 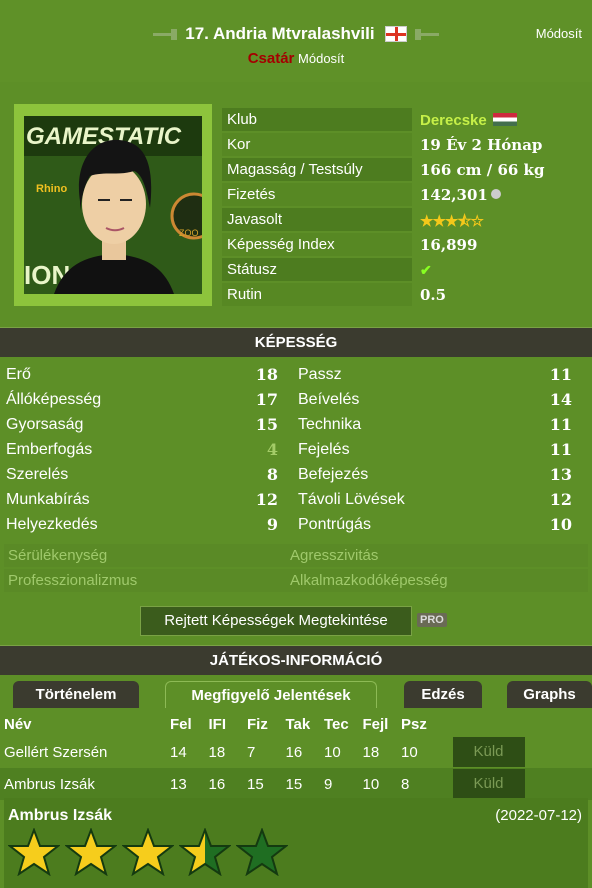 I want to click on report-date: (2022-07-12), so click(x=538, y=815).